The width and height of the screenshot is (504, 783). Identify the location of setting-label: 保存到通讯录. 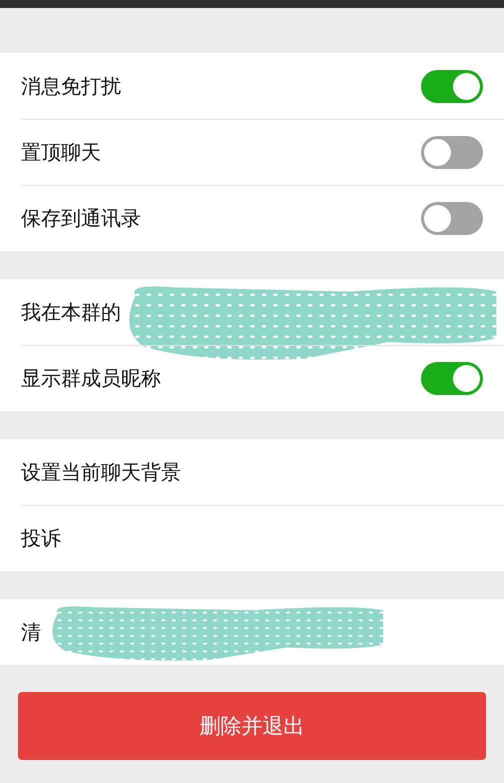
(81, 218).